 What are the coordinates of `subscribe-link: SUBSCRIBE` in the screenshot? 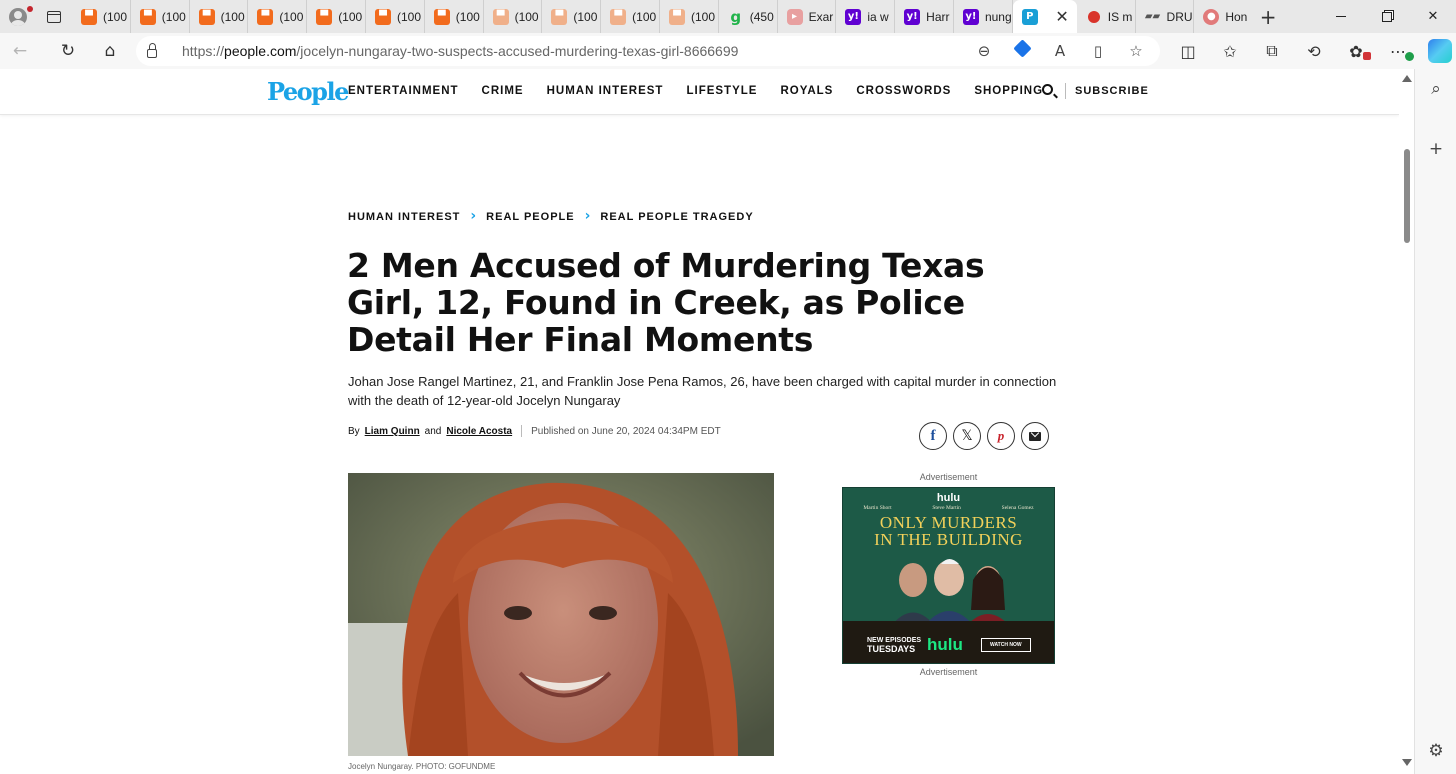 It's located at (1112, 91).